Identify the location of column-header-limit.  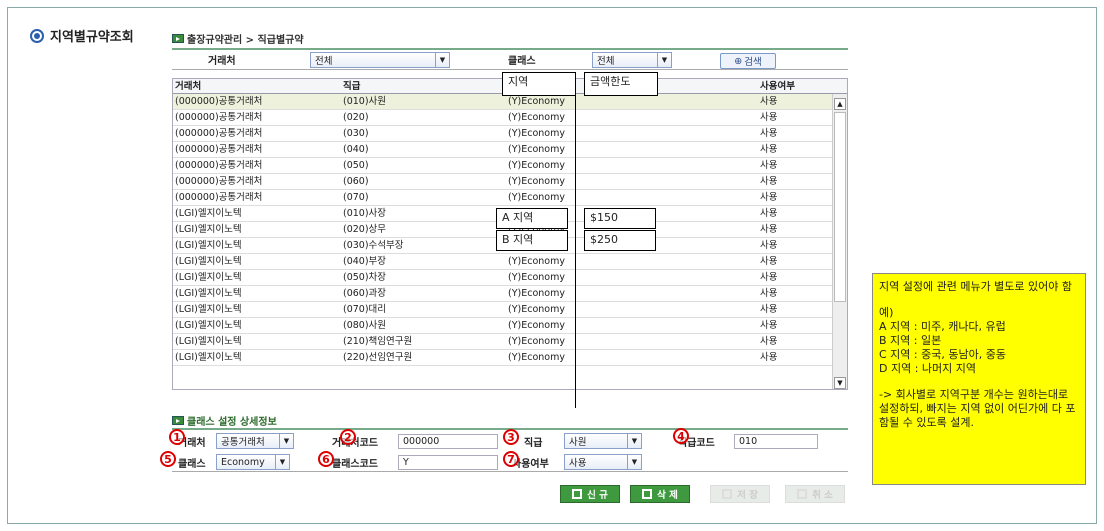
(716, 86).